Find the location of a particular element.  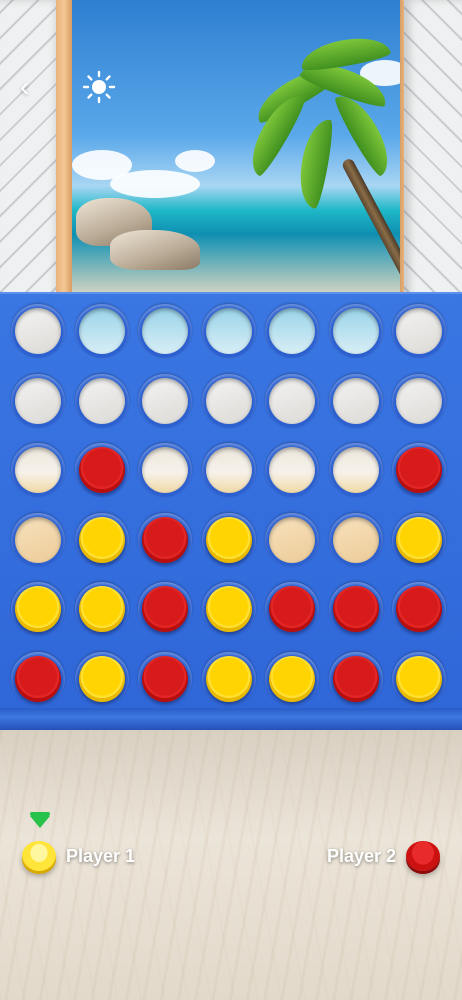

player-1-indicator: Player 1 is located at coordinates (78, 856).